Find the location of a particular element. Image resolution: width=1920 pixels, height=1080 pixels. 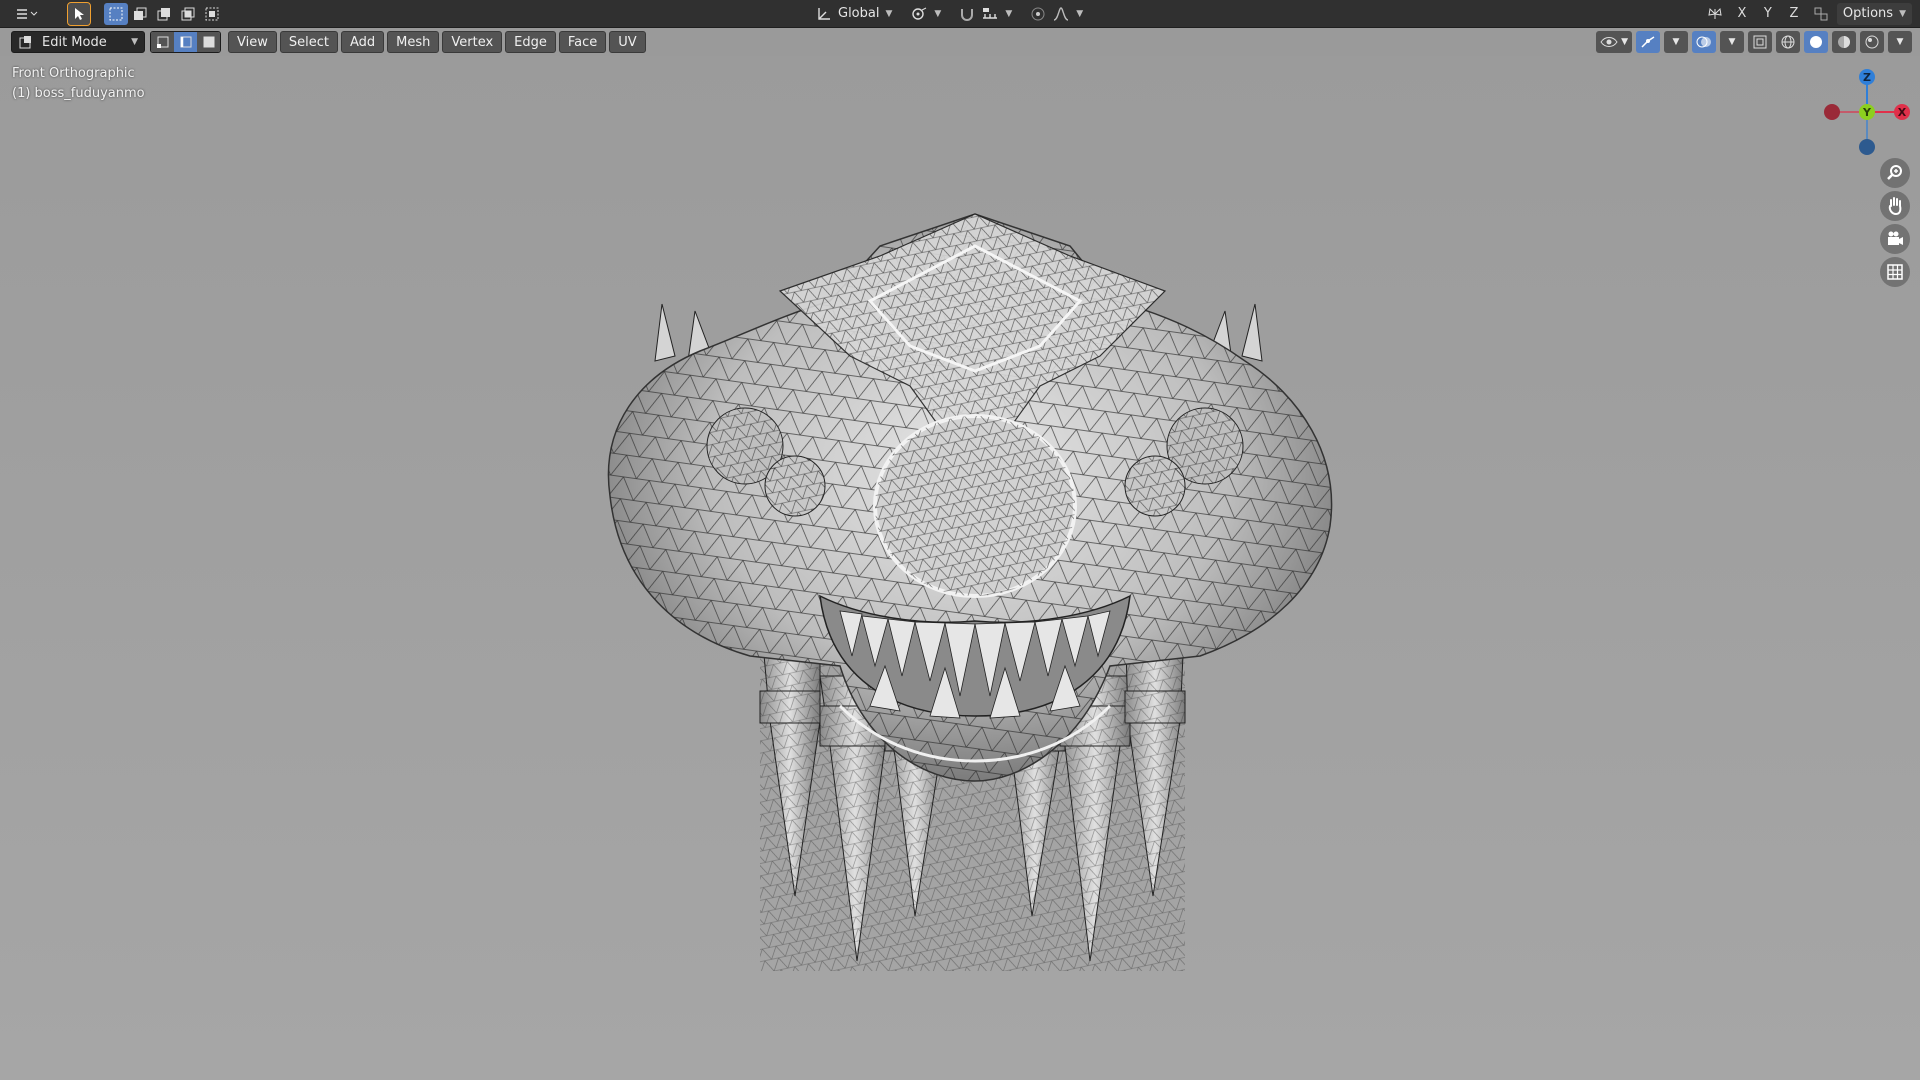

butterfly-icon is located at coordinates (1715, 13).